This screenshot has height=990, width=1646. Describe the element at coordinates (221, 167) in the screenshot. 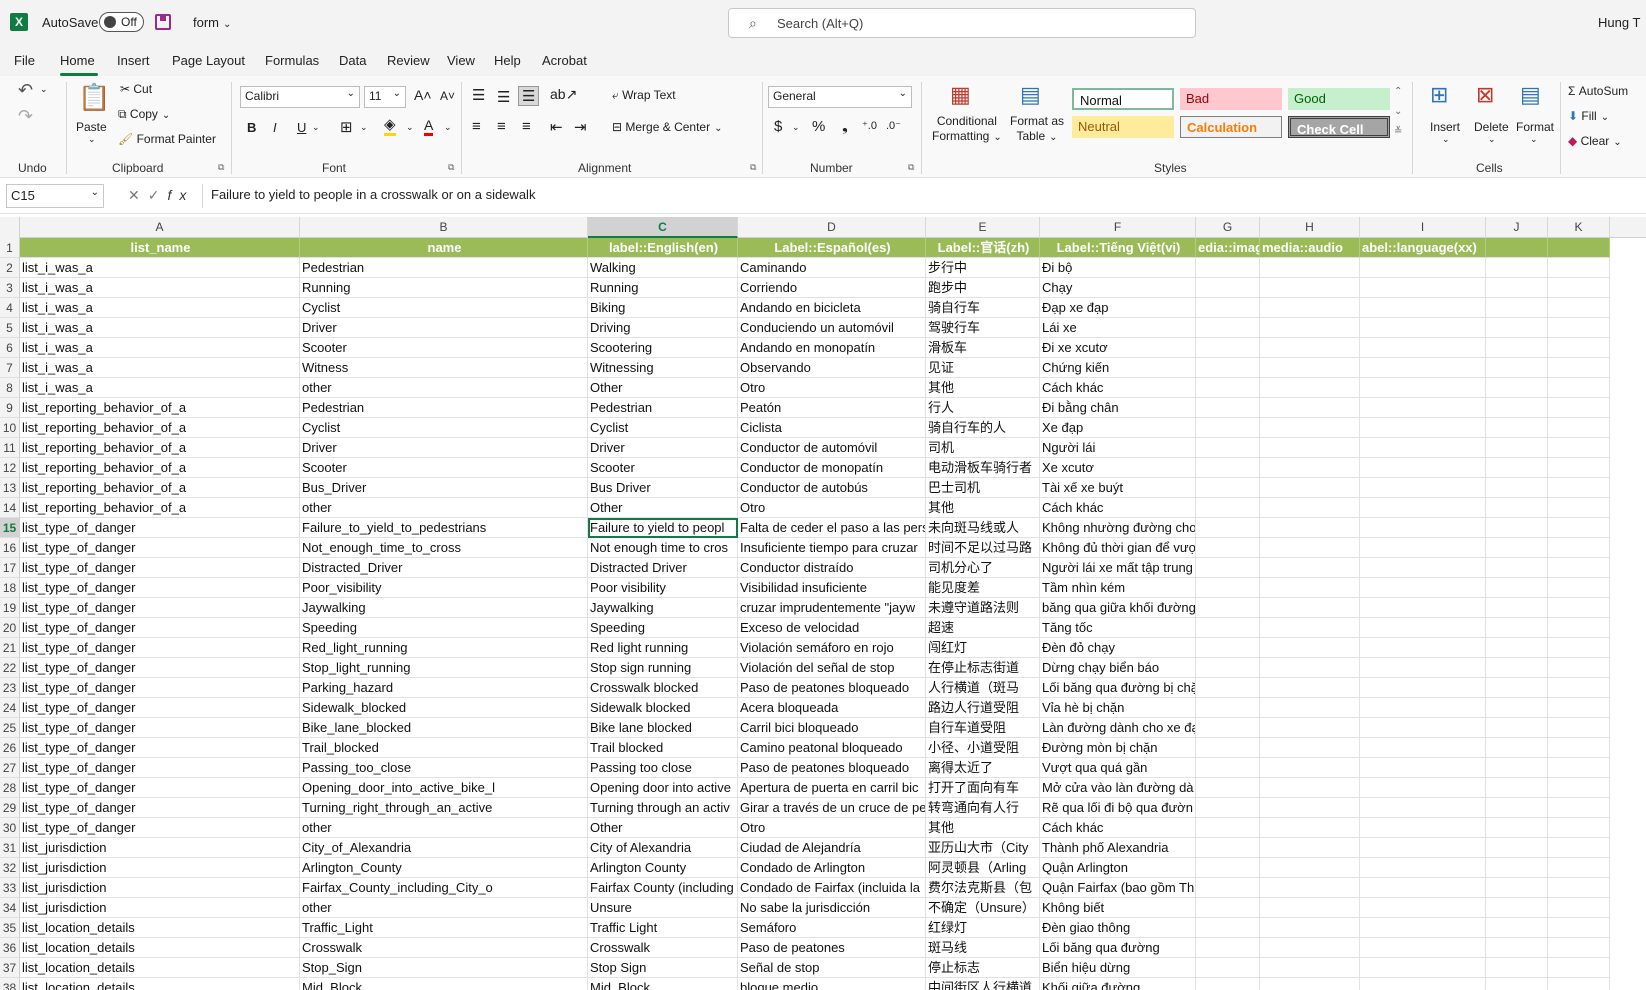

I see `dialog-launcher-icon: ⧉` at that location.